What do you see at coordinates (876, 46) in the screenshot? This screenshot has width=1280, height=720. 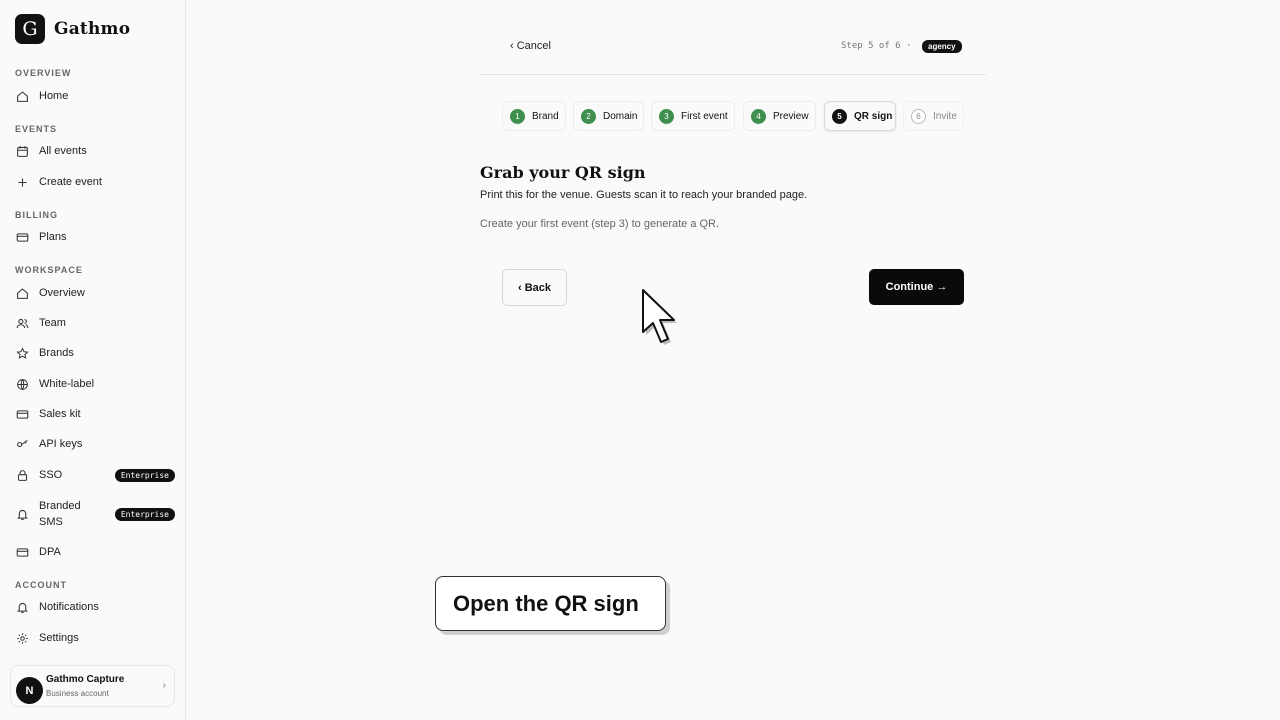 I see `step-counter: Step 5 of 6 ·` at bounding box center [876, 46].